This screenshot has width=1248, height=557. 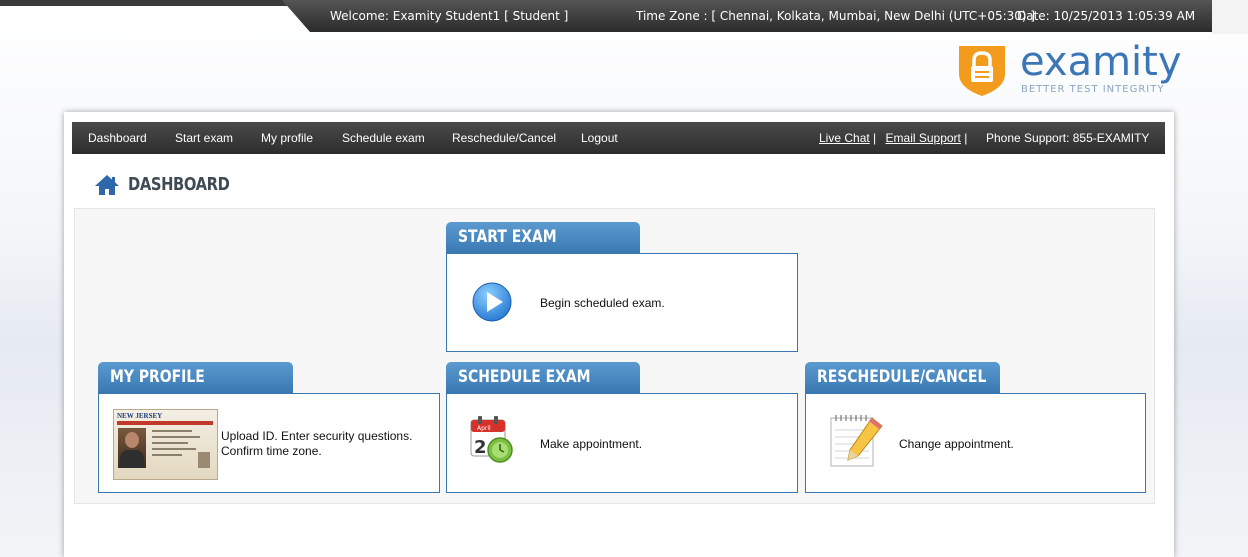 What do you see at coordinates (1093, 89) in the screenshot?
I see `logo-tagline: BETTER TEST INTEGRITY` at bounding box center [1093, 89].